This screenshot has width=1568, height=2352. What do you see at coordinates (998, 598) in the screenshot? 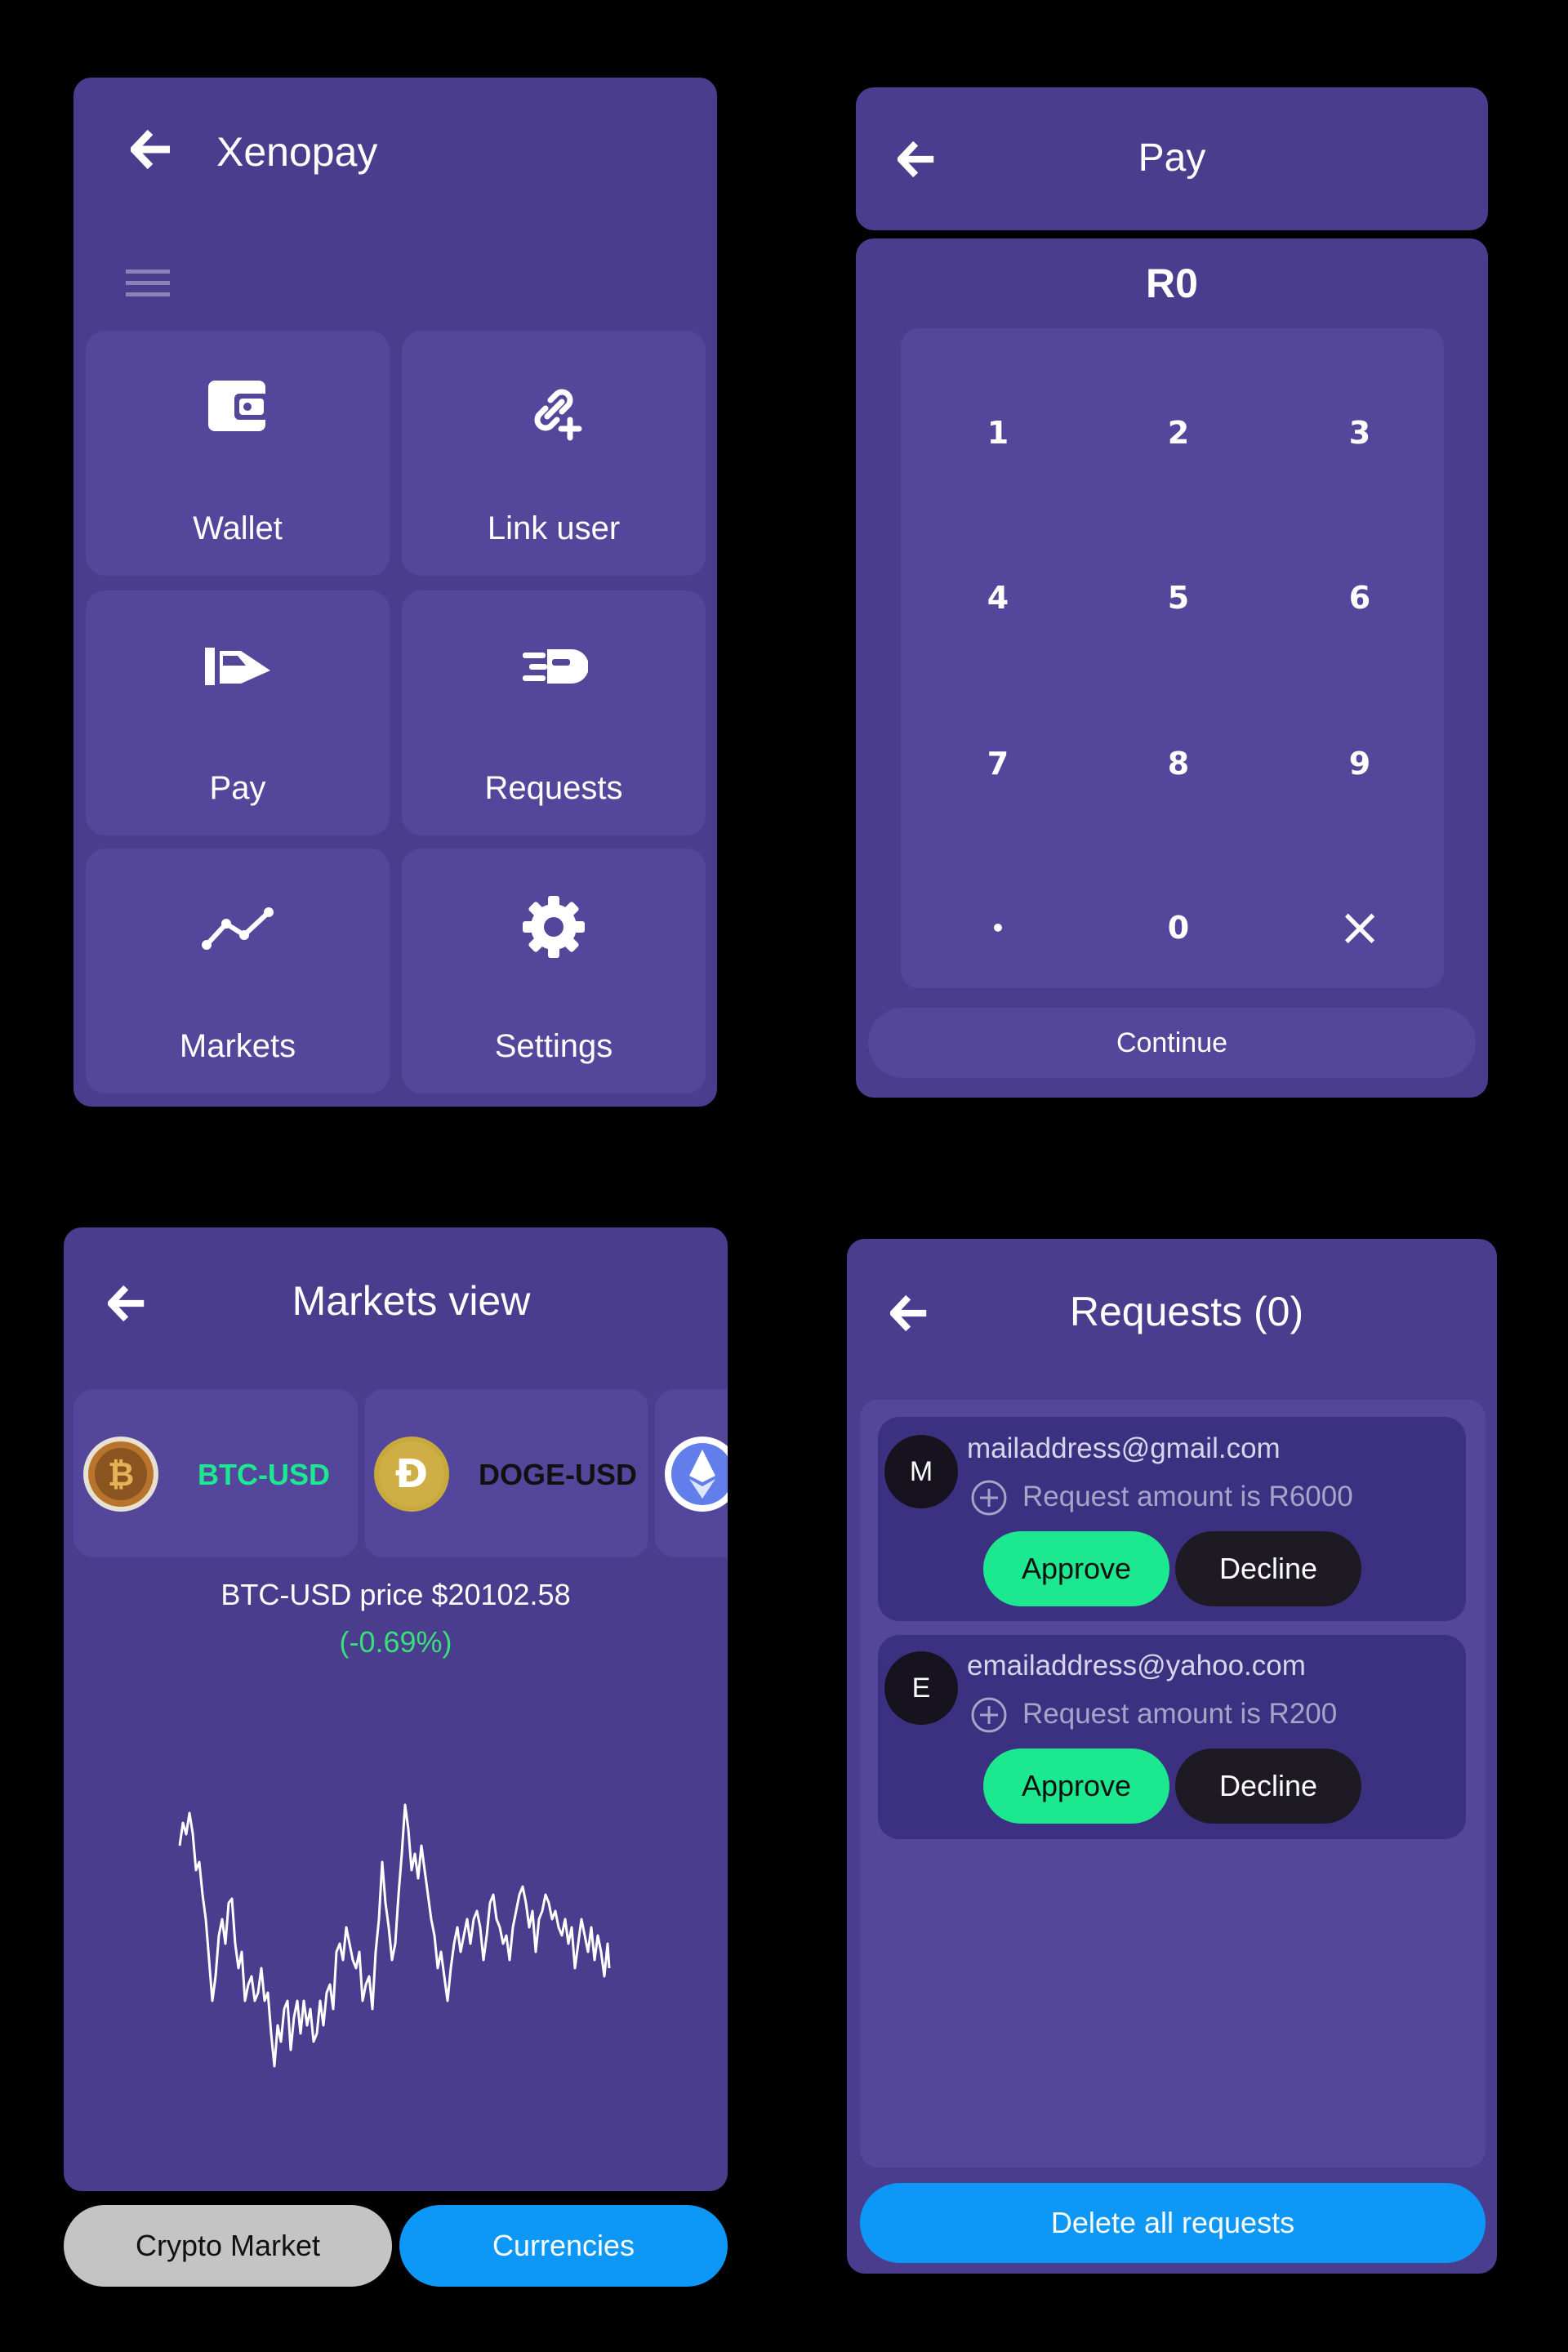
I see `key-4: 4` at bounding box center [998, 598].